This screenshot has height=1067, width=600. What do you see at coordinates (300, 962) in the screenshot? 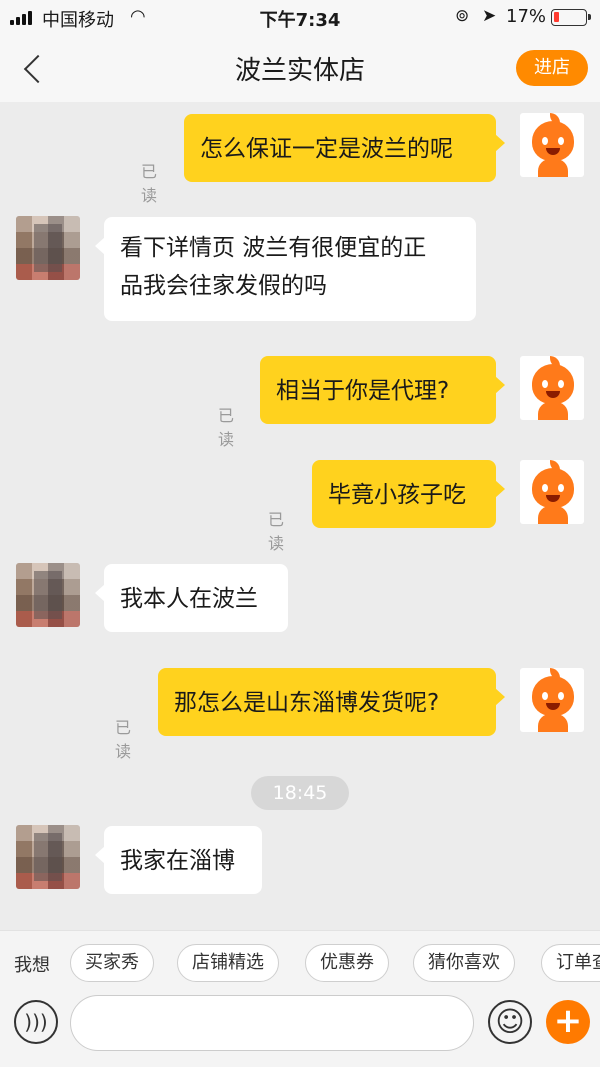
I see `quick-actions-bar: 我想 买家秀 店铺精选 优惠券 猜你喜欢 订单查` at bounding box center [300, 962].